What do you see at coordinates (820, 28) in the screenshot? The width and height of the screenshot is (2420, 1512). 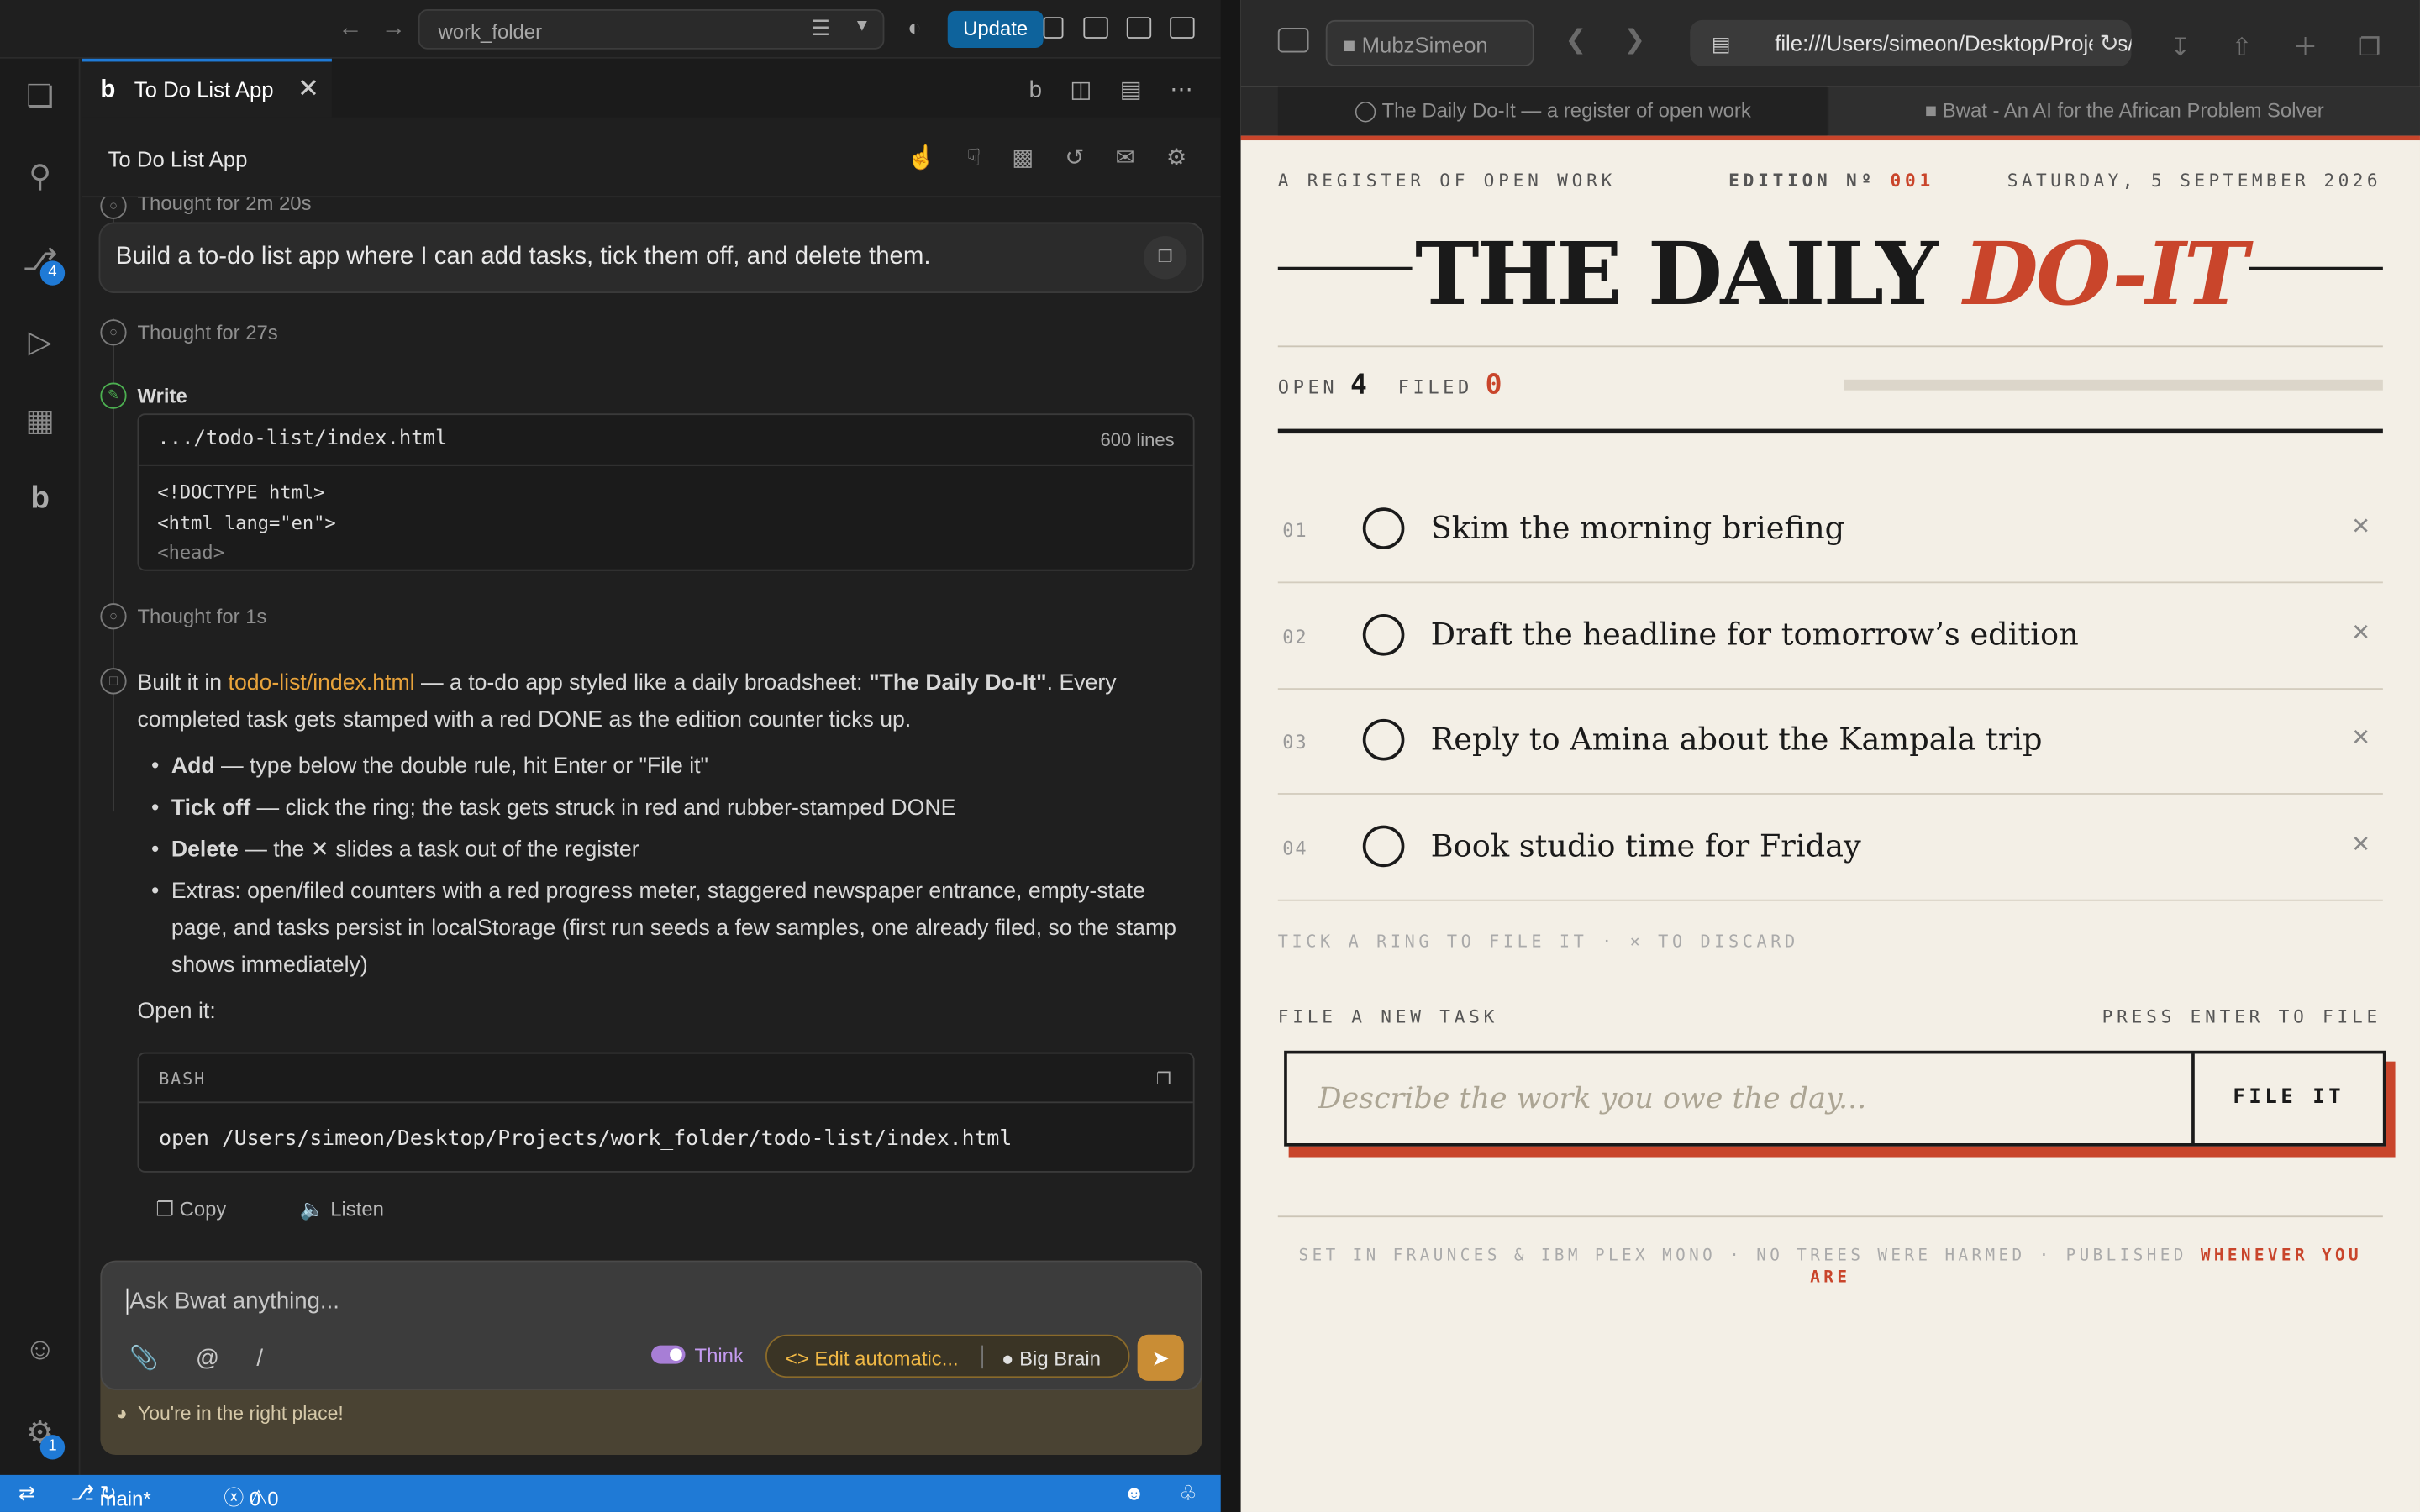 I see `chat-icon: ☰` at bounding box center [820, 28].